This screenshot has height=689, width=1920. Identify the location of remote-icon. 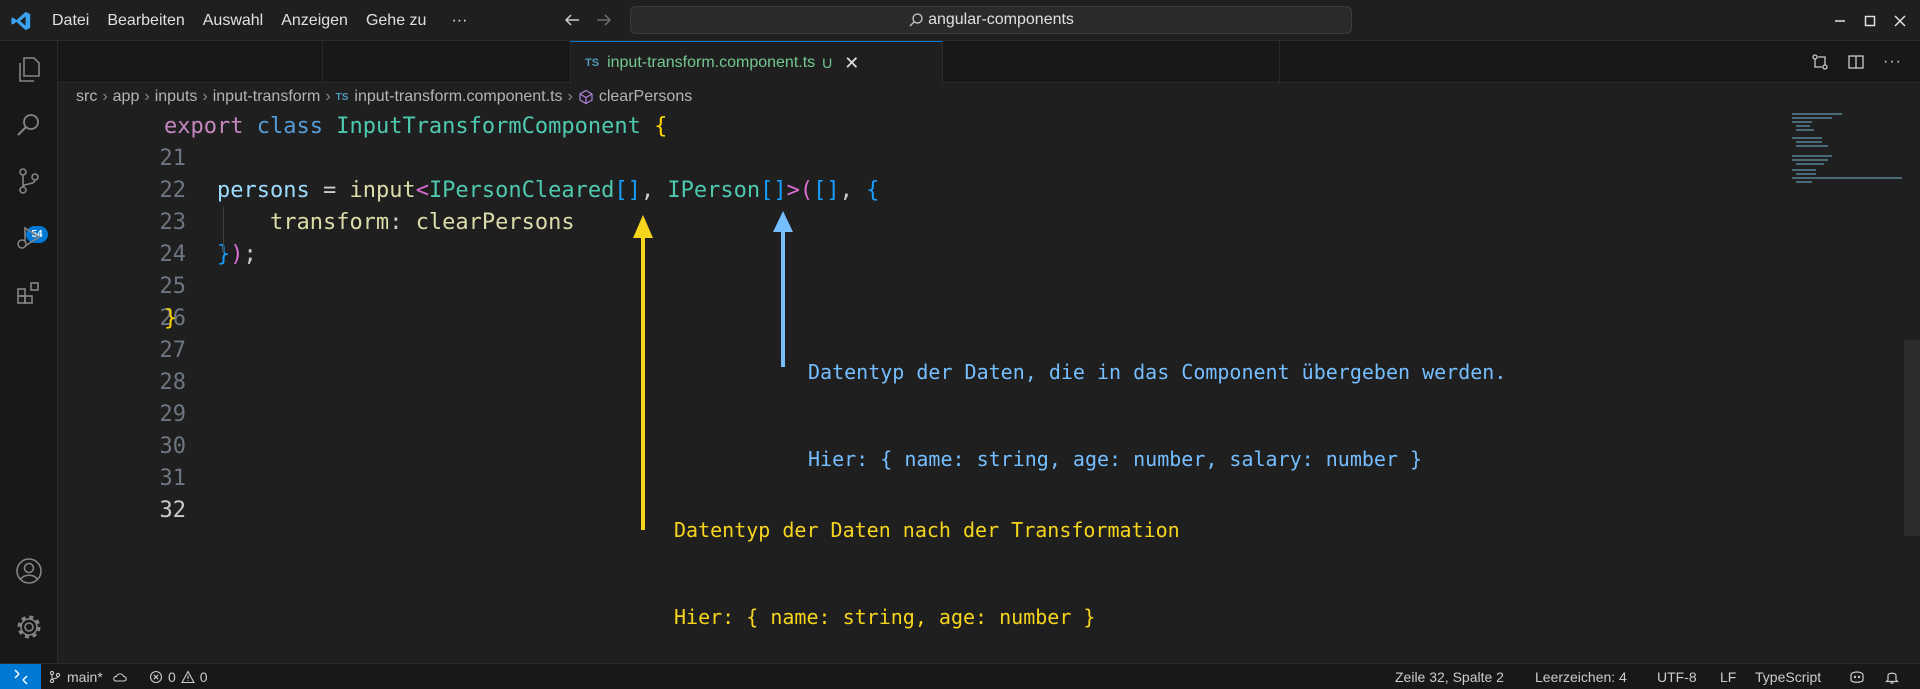
(20, 677).